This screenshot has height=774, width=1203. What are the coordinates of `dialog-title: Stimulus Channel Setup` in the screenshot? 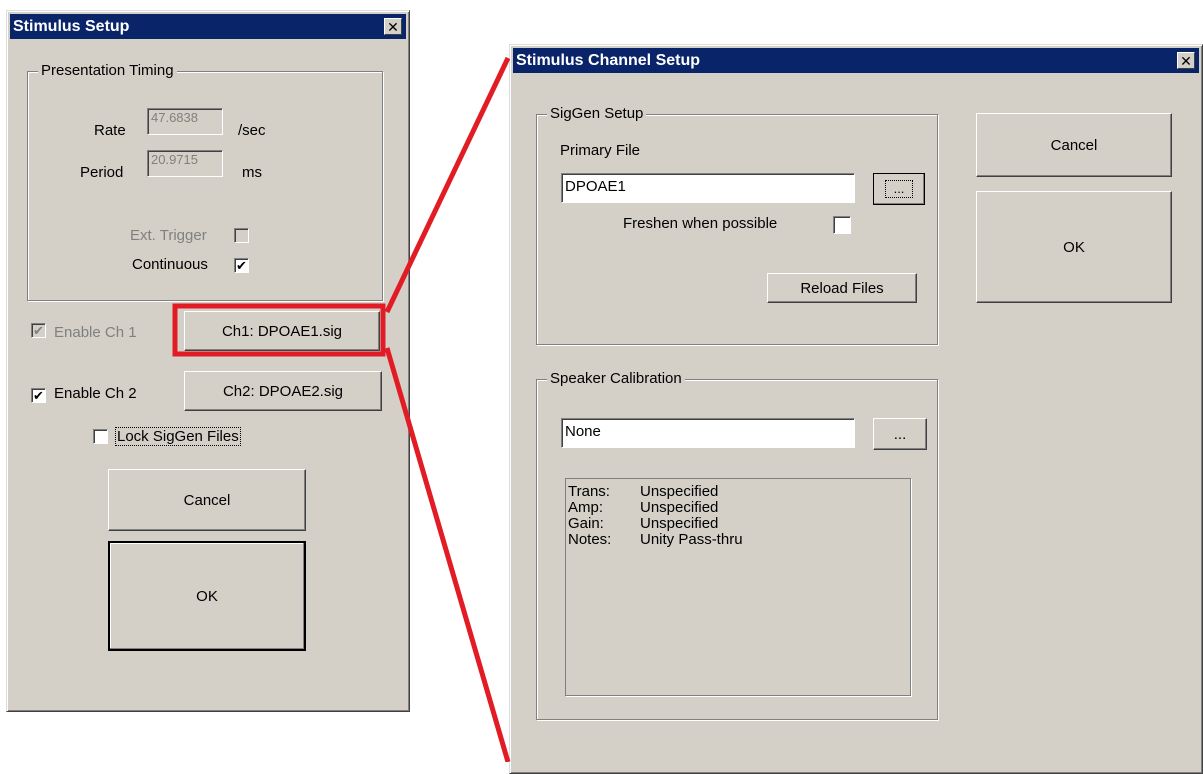 It's located at (608, 60).